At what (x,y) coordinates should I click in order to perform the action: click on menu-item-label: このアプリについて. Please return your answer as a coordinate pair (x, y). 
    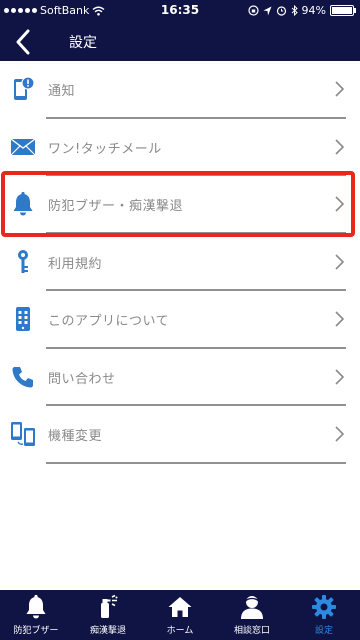
    Looking at the image, I should click on (109, 321).